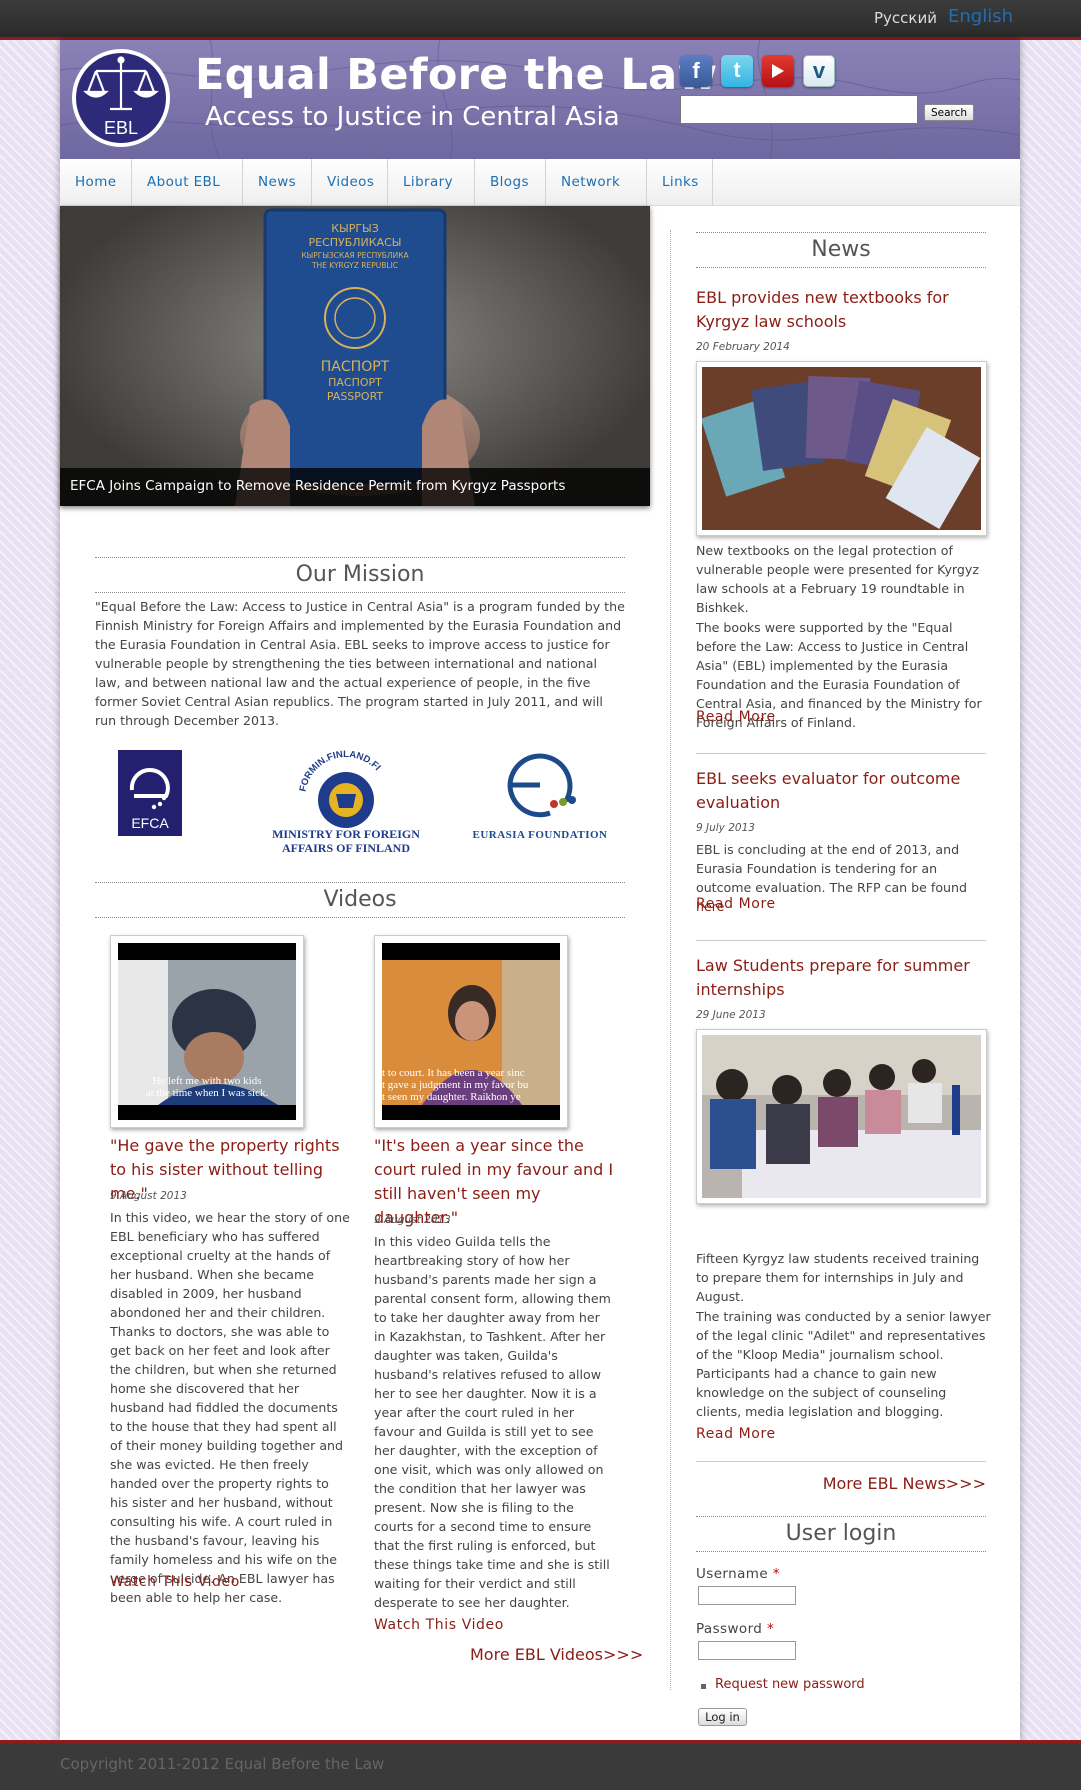 This screenshot has width=1081, height=1790. I want to click on search-input, so click(799, 109).